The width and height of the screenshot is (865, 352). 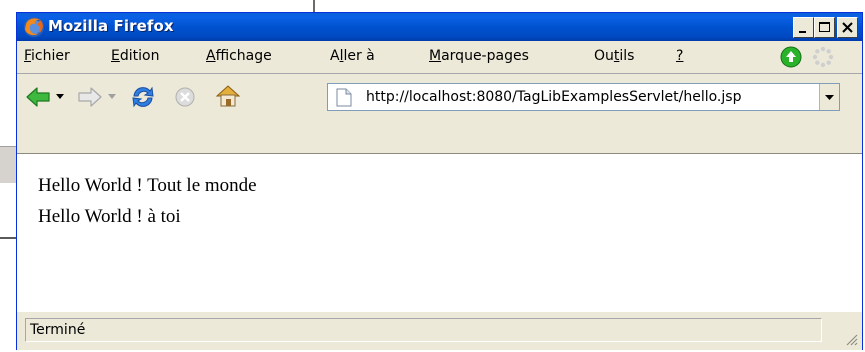 What do you see at coordinates (8, 238) in the screenshot?
I see `background-line` at bounding box center [8, 238].